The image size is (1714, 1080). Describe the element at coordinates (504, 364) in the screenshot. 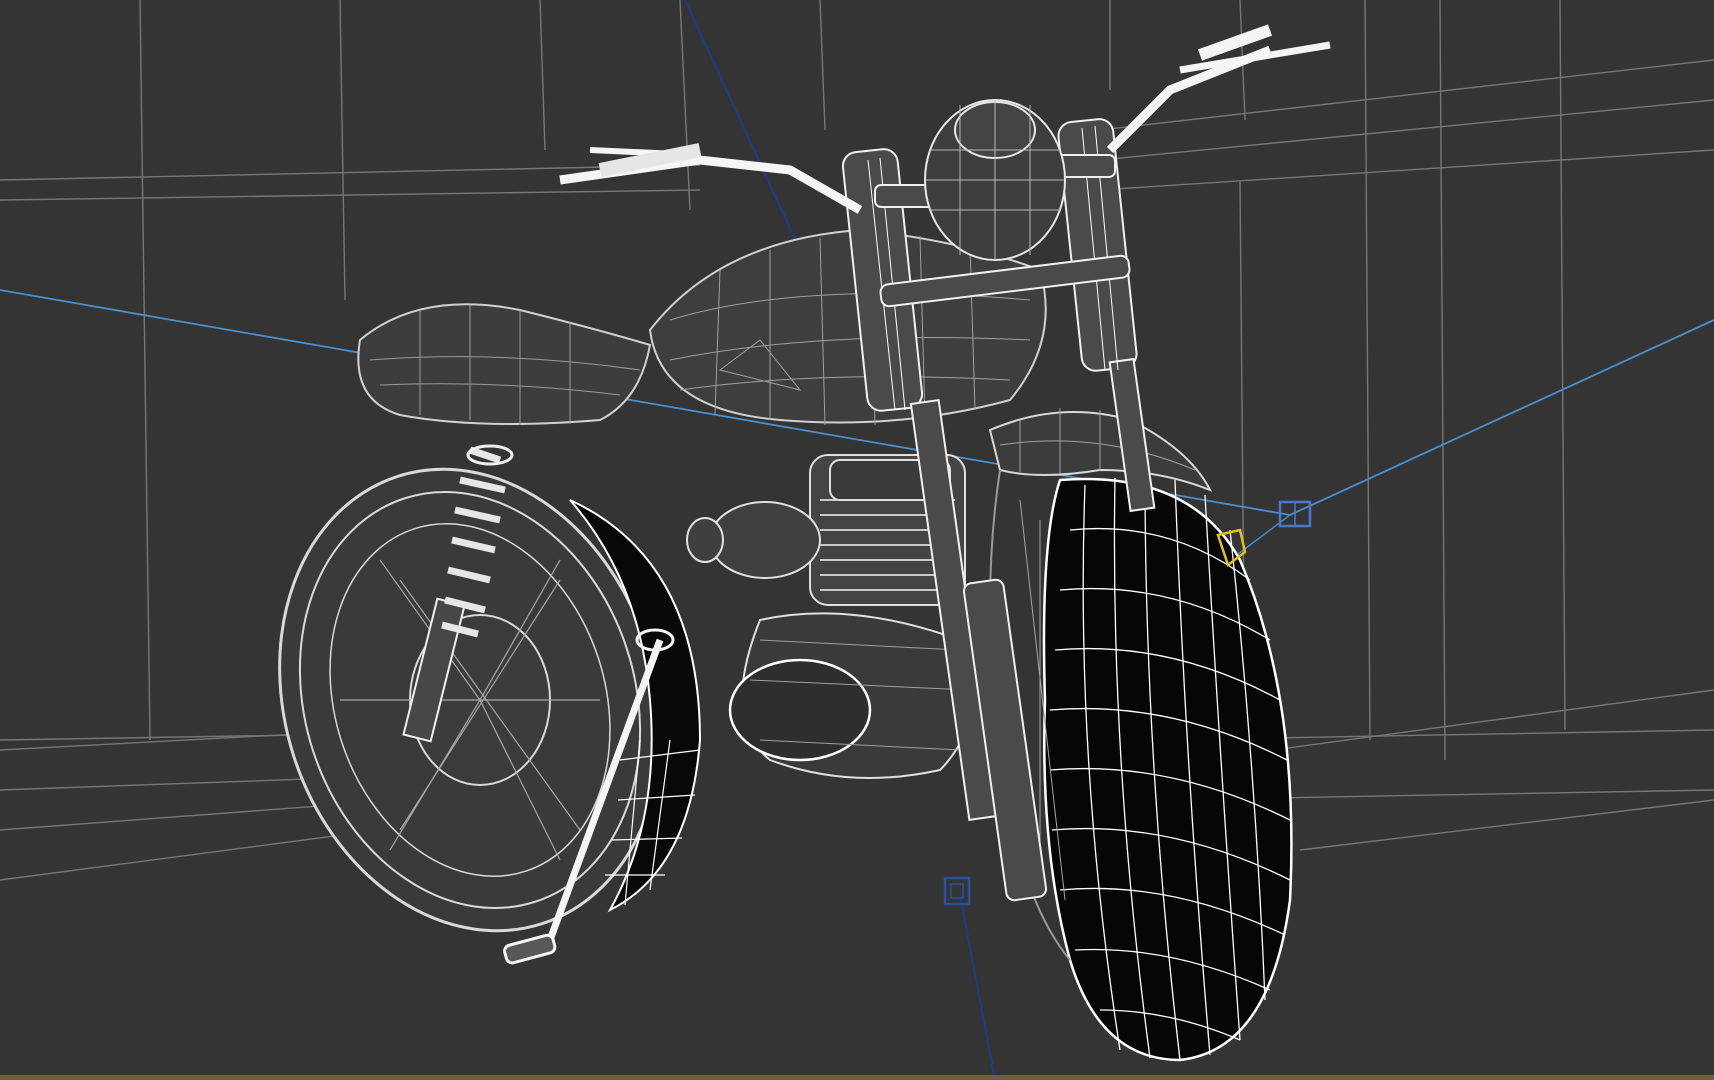

I see `seat` at that location.